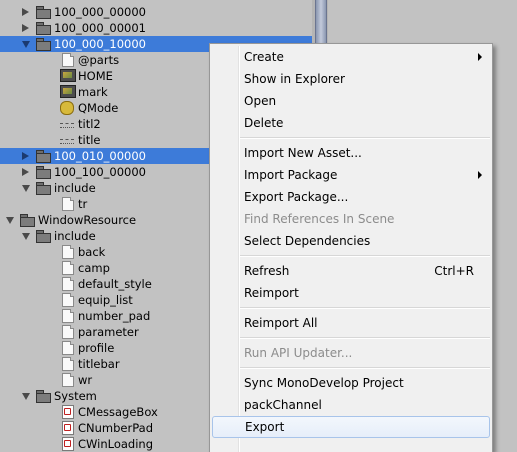 The height and width of the screenshot is (452, 517). What do you see at coordinates (294, 79) in the screenshot?
I see `menu-item-label: Show in Explorer` at bounding box center [294, 79].